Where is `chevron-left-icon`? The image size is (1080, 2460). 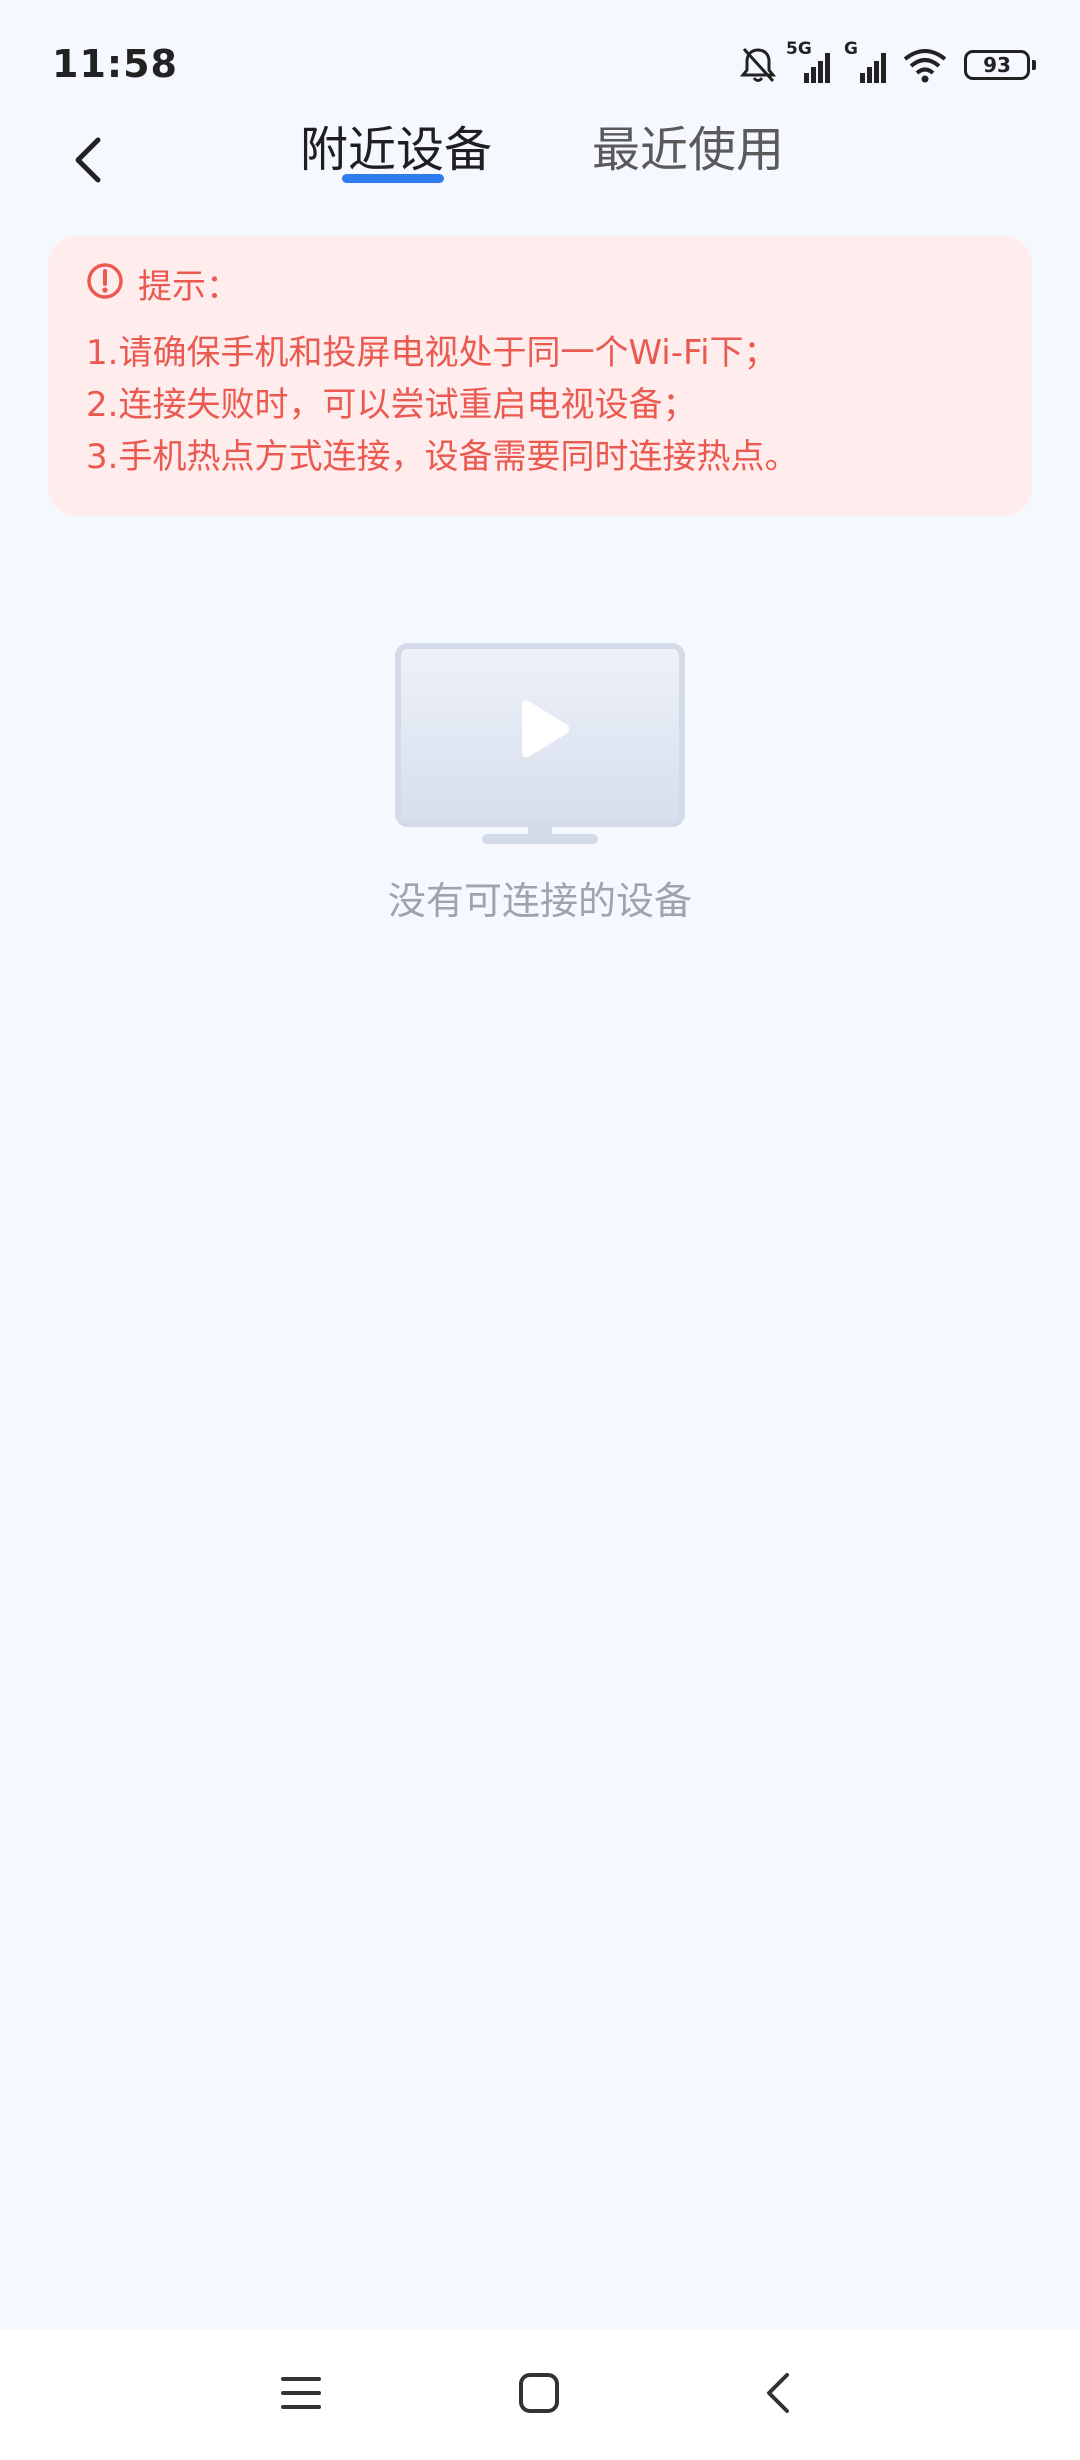 chevron-left-icon is located at coordinates (88, 162).